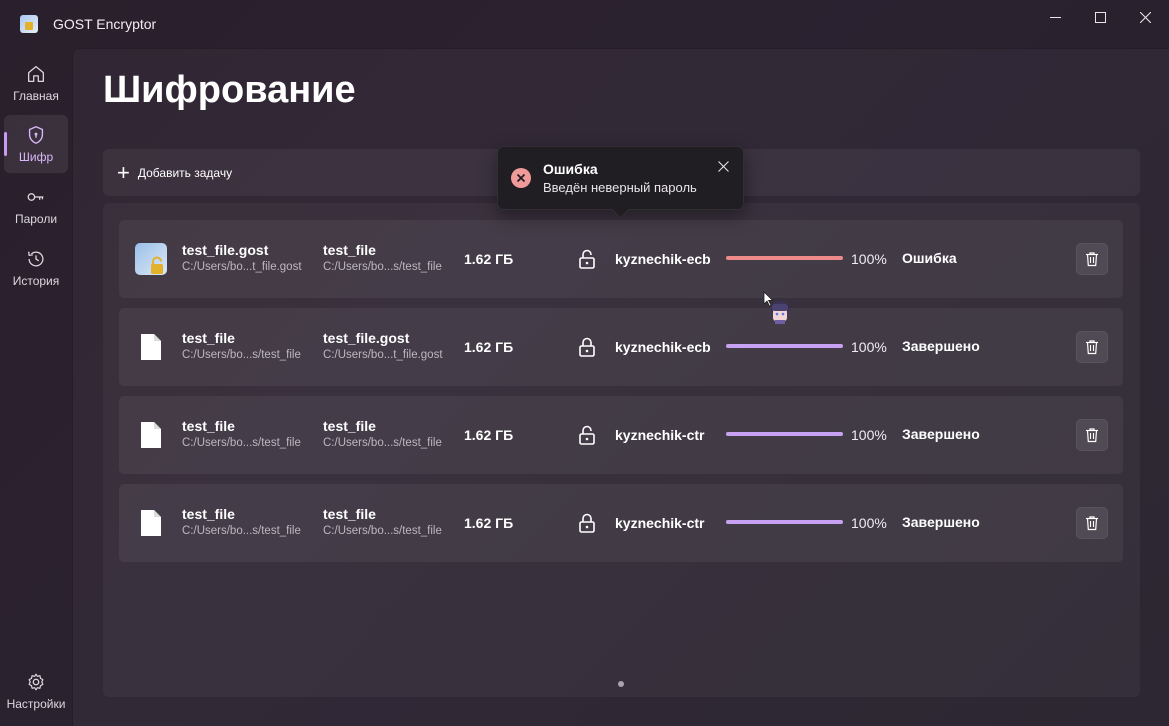 The image size is (1169, 726). What do you see at coordinates (36, 259) in the screenshot?
I see `history-icon` at bounding box center [36, 259].